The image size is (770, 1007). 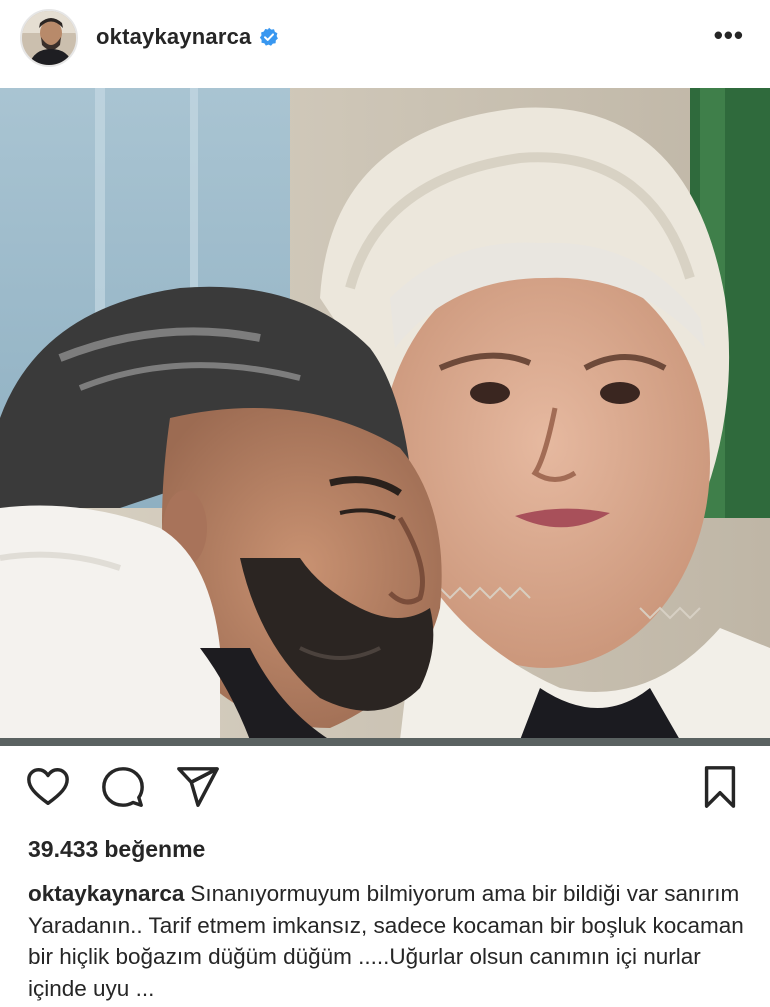 I want to click on bookmark-icon, so click(x=720, y=787).